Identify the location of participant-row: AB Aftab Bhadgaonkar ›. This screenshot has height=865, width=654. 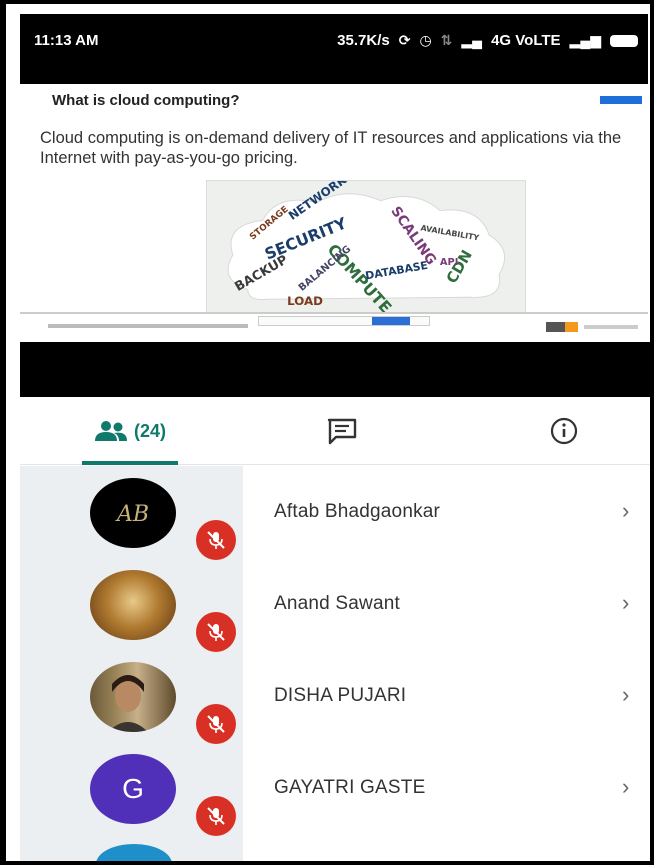
(335, 513).